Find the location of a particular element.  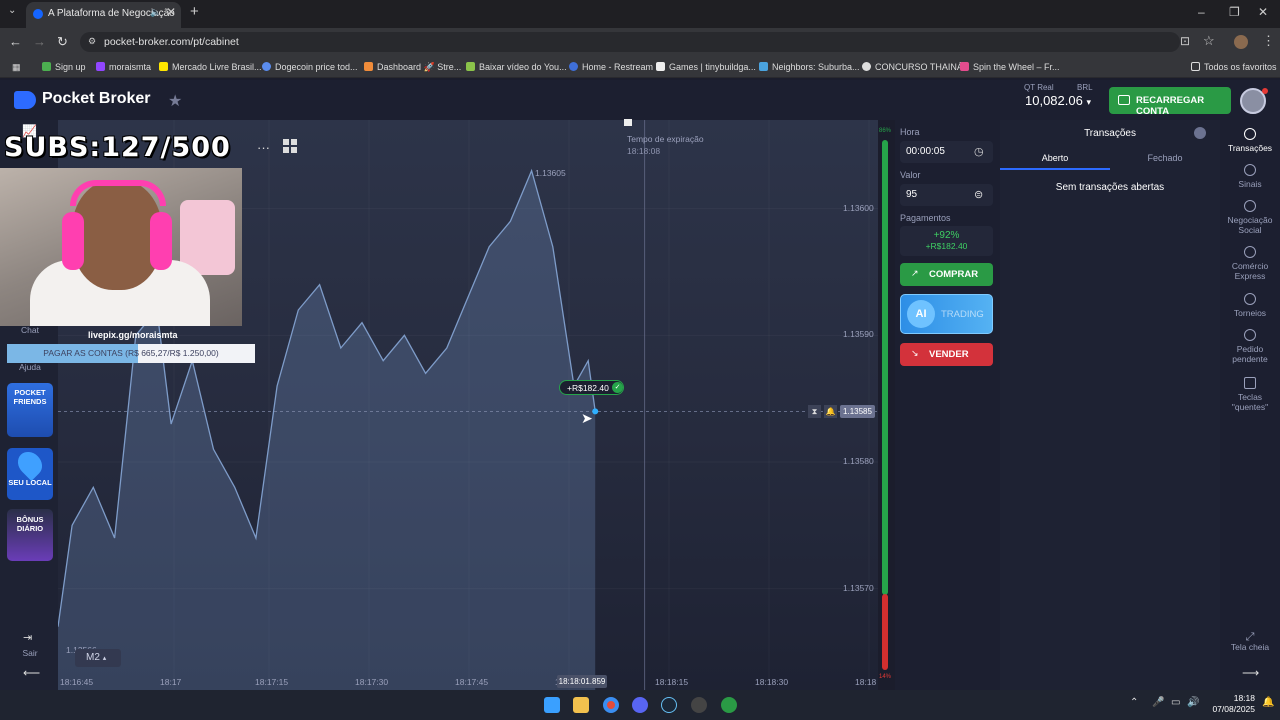

bell-icon: 🔔 is located at coordinates (830, 411).